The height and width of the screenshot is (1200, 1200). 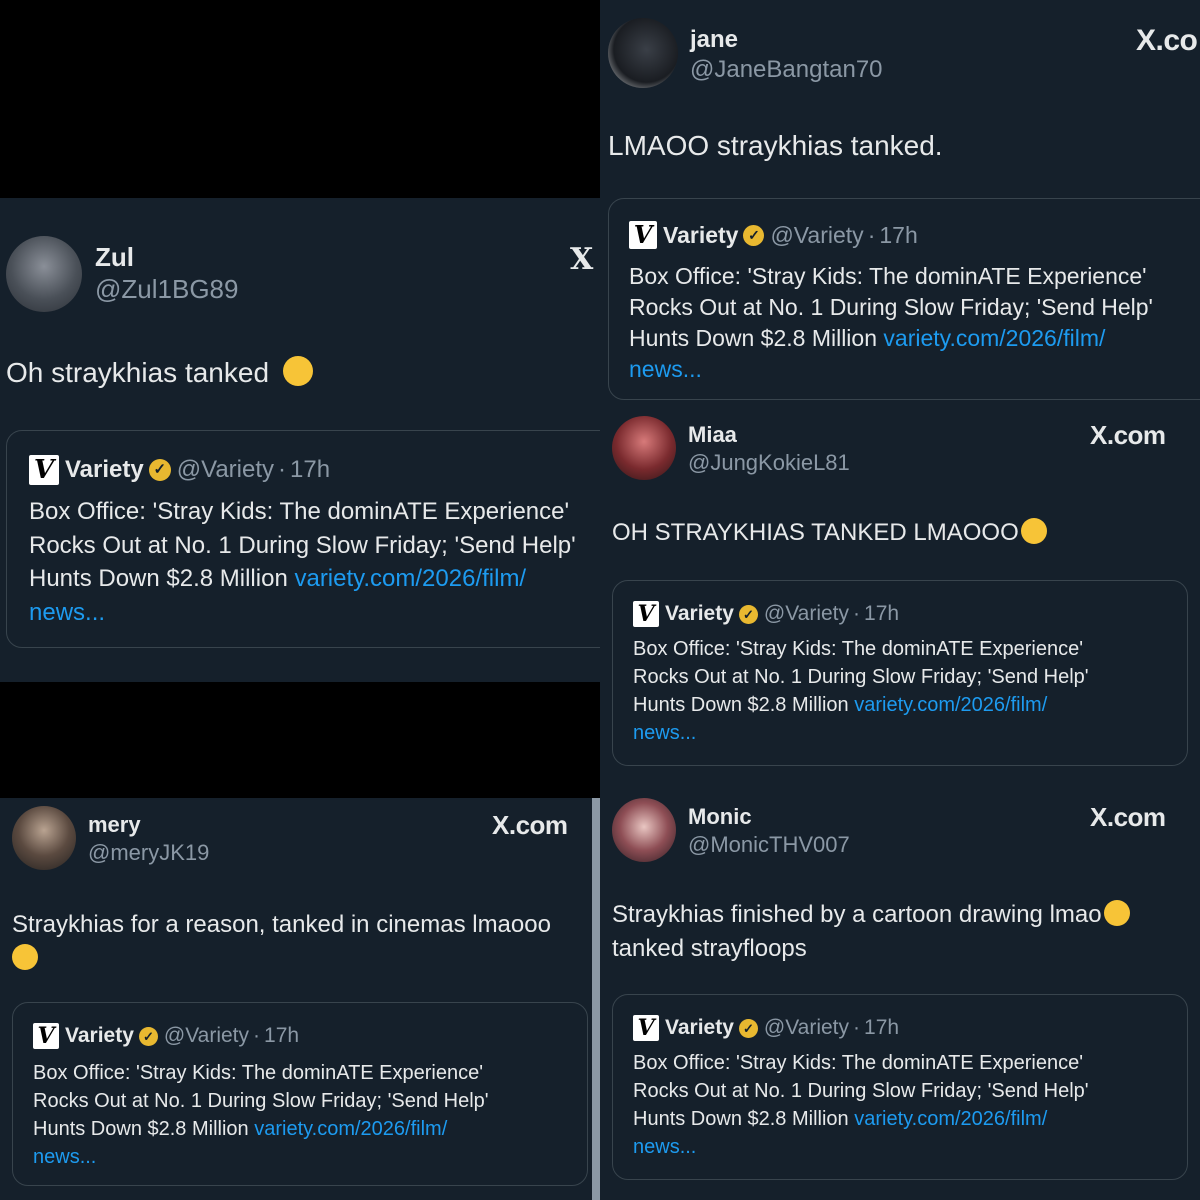 What do you see at coordinates (300, 99) in the screenshot?
I see `blacked-out-area-top-left` at bounding box center [300, 99].